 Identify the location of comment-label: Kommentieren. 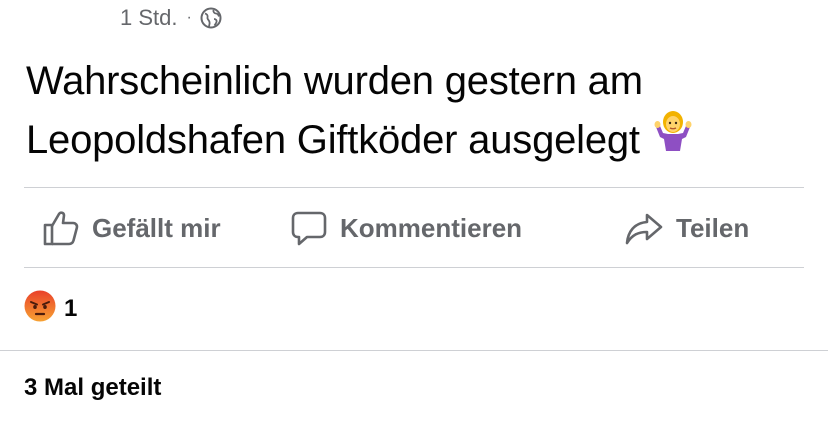
(431, 227).